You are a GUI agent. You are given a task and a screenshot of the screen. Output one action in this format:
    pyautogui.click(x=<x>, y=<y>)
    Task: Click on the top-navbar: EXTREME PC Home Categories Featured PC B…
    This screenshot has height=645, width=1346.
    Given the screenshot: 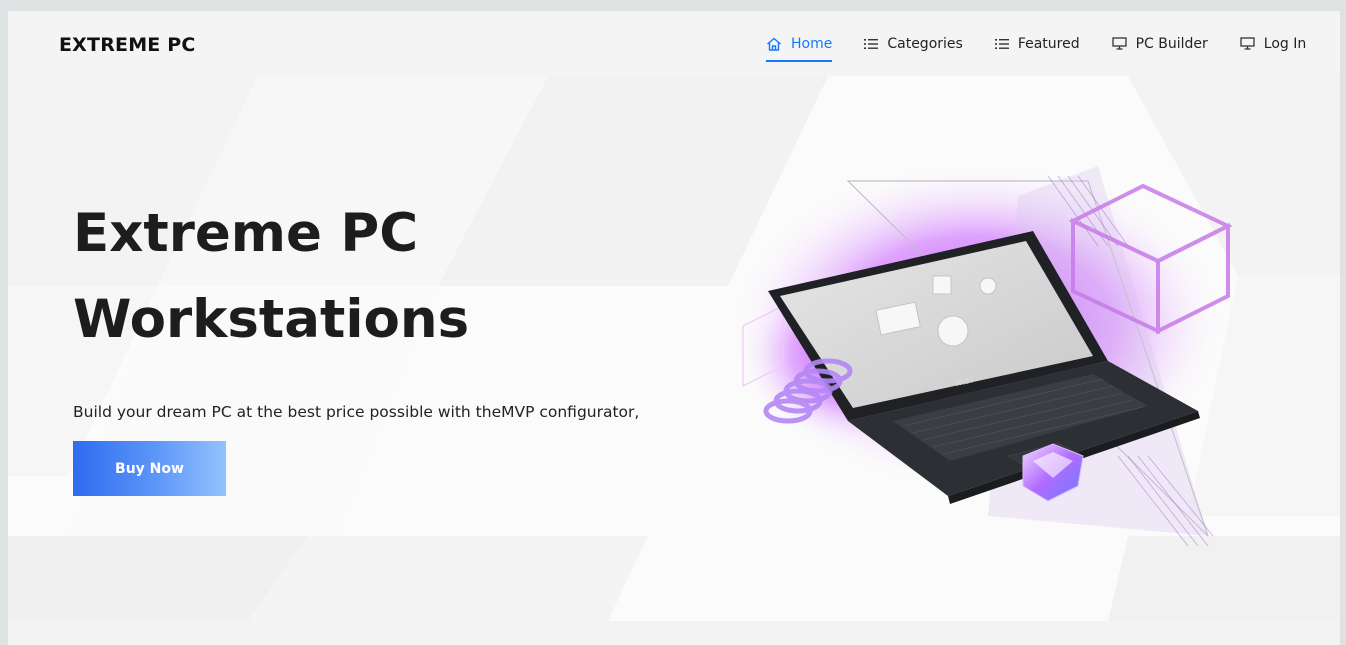 What is the action you would take?
    pyautogui.click(x=674, y=43)
    